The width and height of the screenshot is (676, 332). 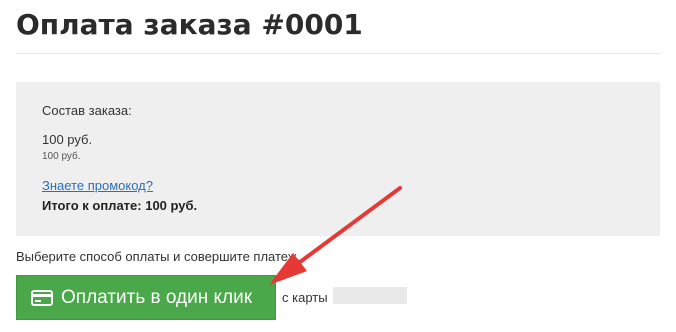 What do you see at coordinates (338, 53) in the screenshot?
I see `title-divider` at bounding box center [338, 53].